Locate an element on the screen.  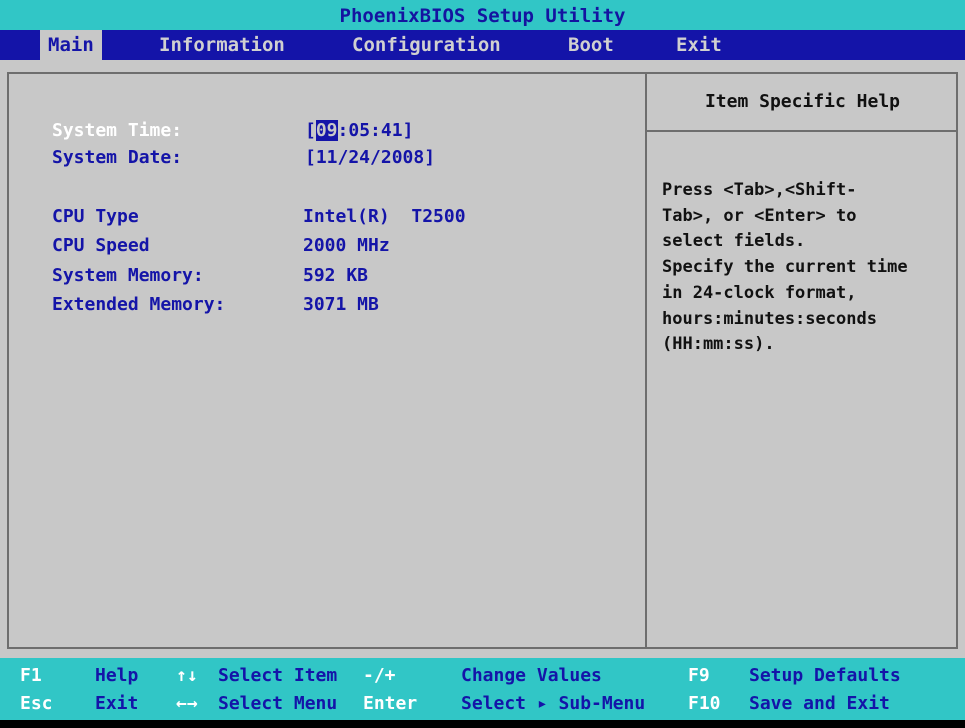
tab-exit: Exit is located at coordinates (699, 45).